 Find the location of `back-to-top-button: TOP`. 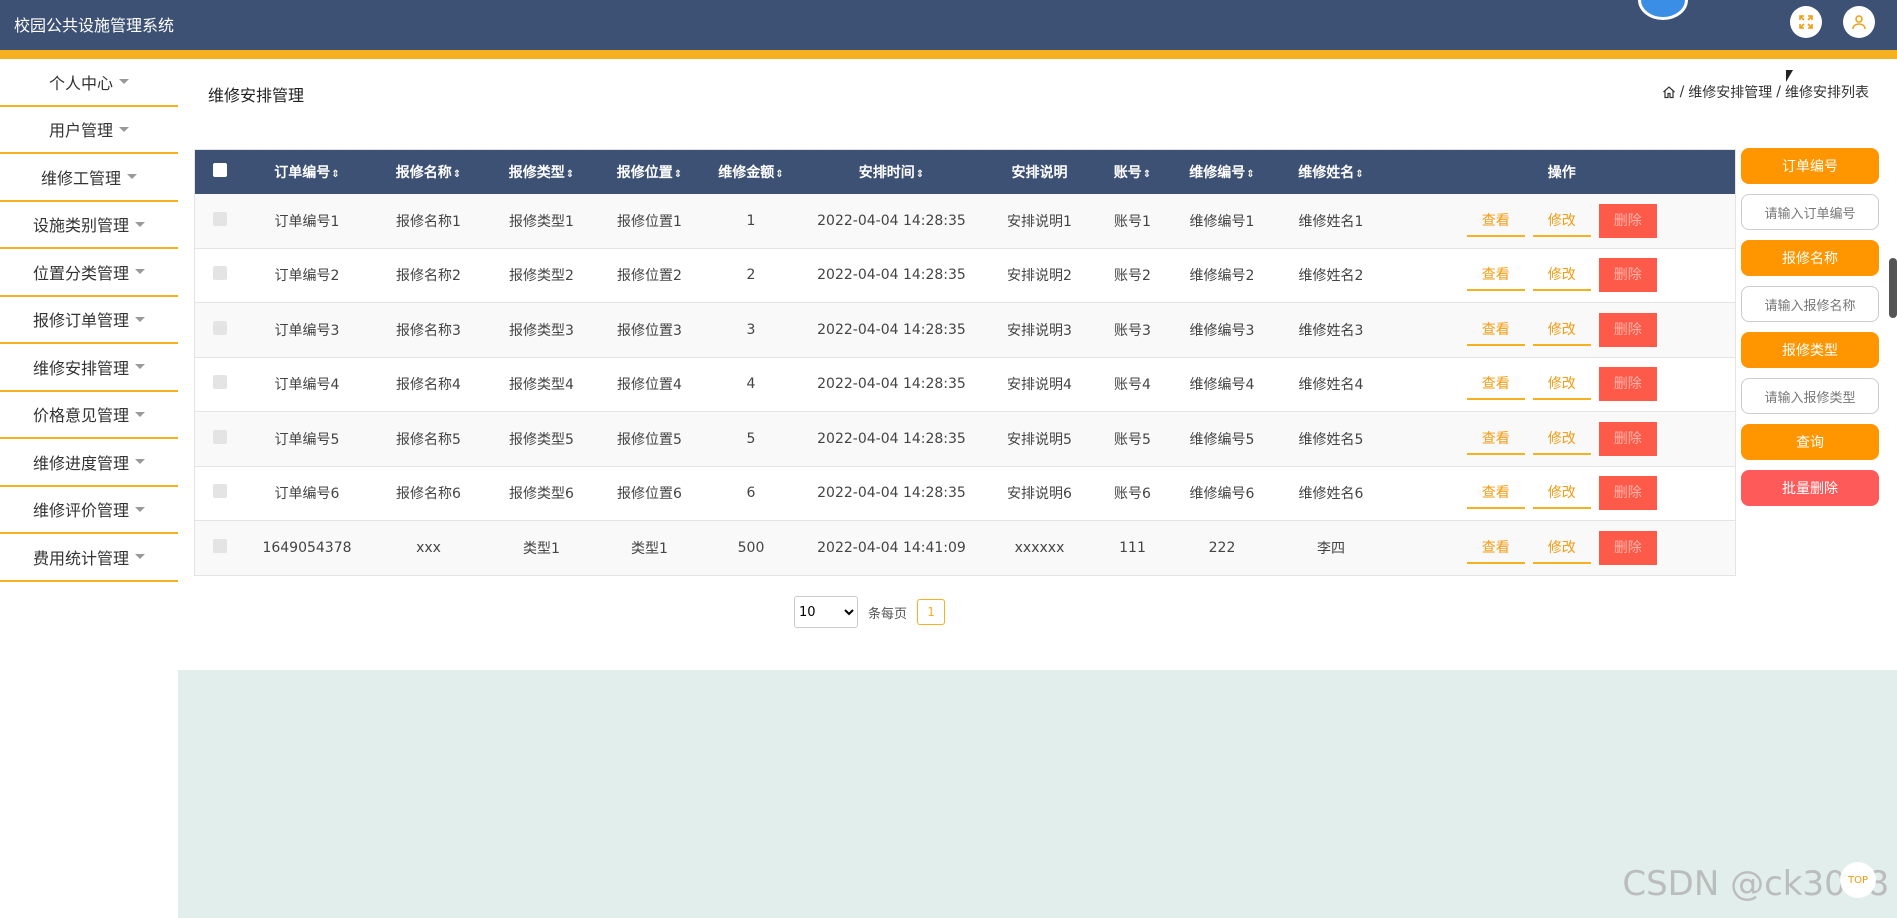

back-to-top-button: TOP is located at coordinates (1858, 880).